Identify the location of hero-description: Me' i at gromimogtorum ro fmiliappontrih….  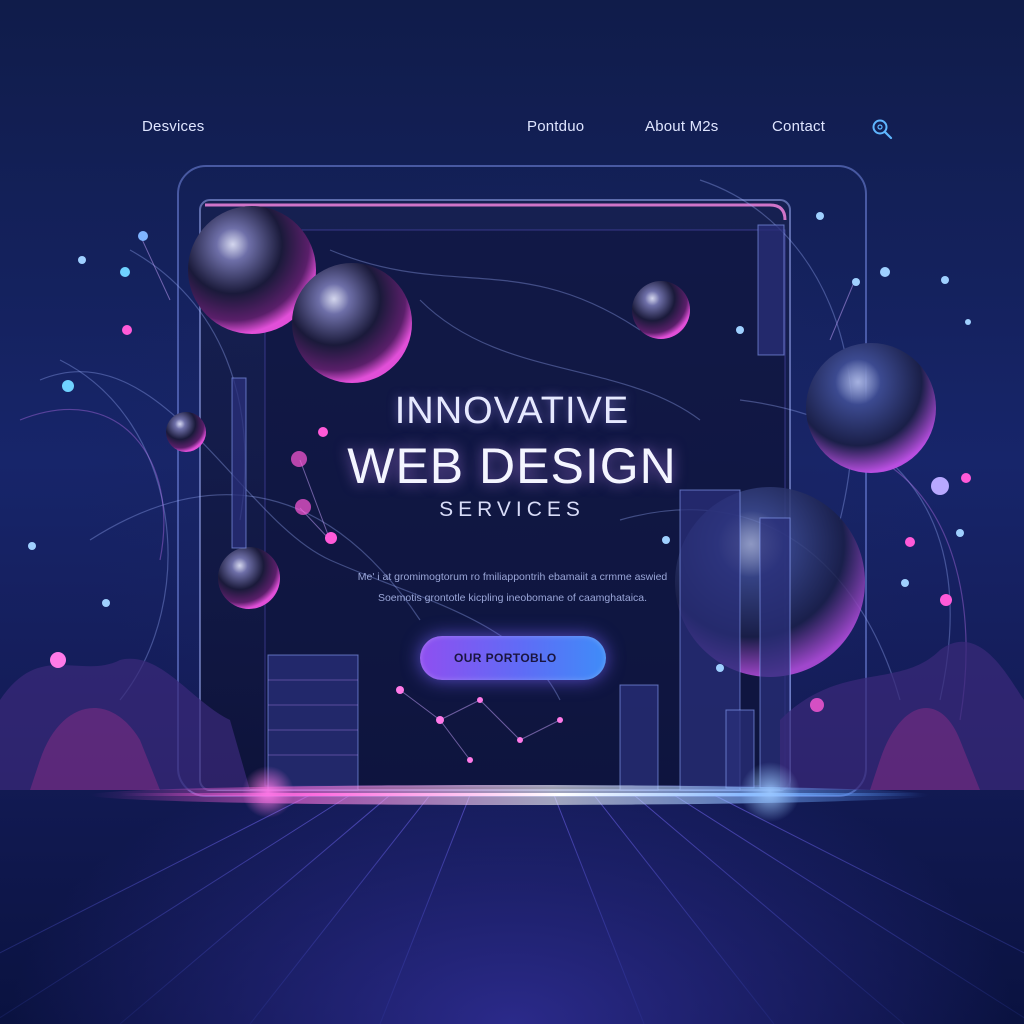
(512, 588).